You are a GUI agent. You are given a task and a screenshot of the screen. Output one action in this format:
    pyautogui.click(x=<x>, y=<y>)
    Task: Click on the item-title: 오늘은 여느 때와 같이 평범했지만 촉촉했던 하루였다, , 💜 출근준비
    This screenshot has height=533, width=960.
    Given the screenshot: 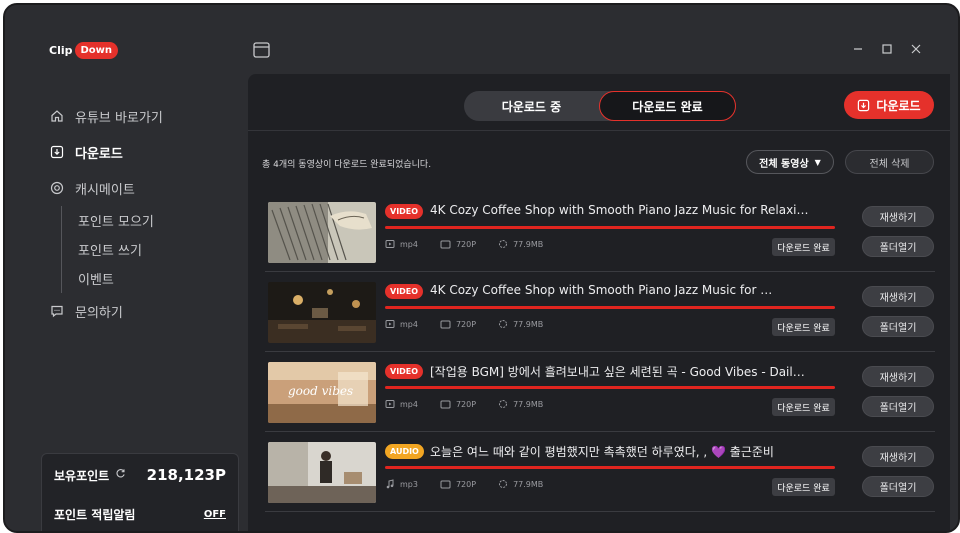 What is the action you would take?
    pyautogui.click(x=602, y=452)
    